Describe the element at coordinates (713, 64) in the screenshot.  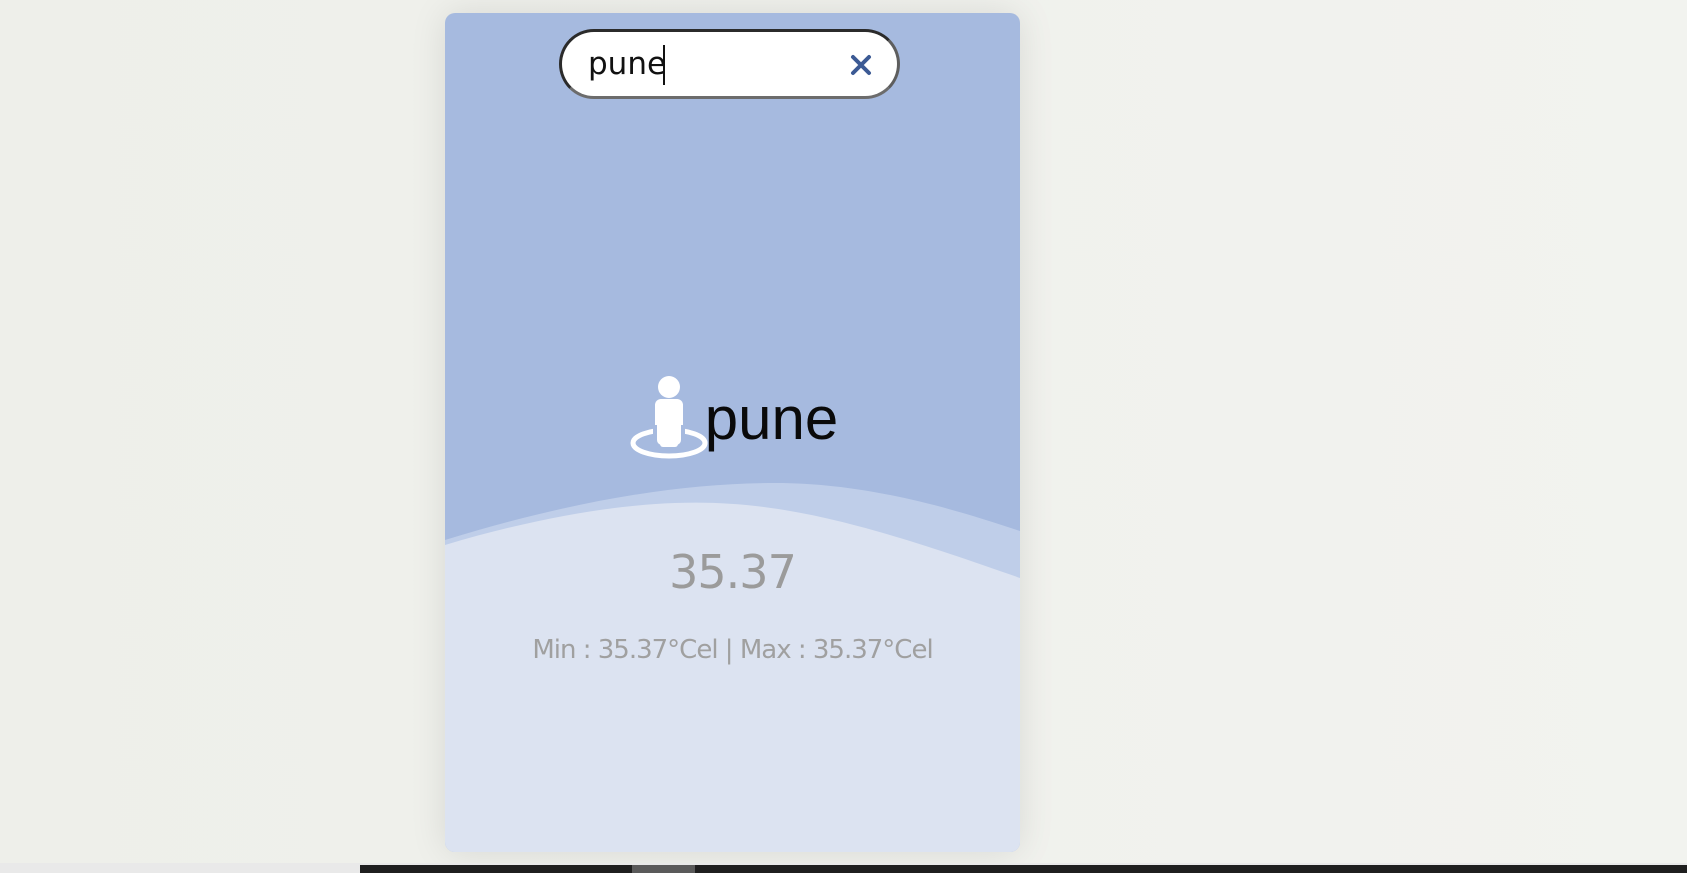
I see `search-input` at that location.